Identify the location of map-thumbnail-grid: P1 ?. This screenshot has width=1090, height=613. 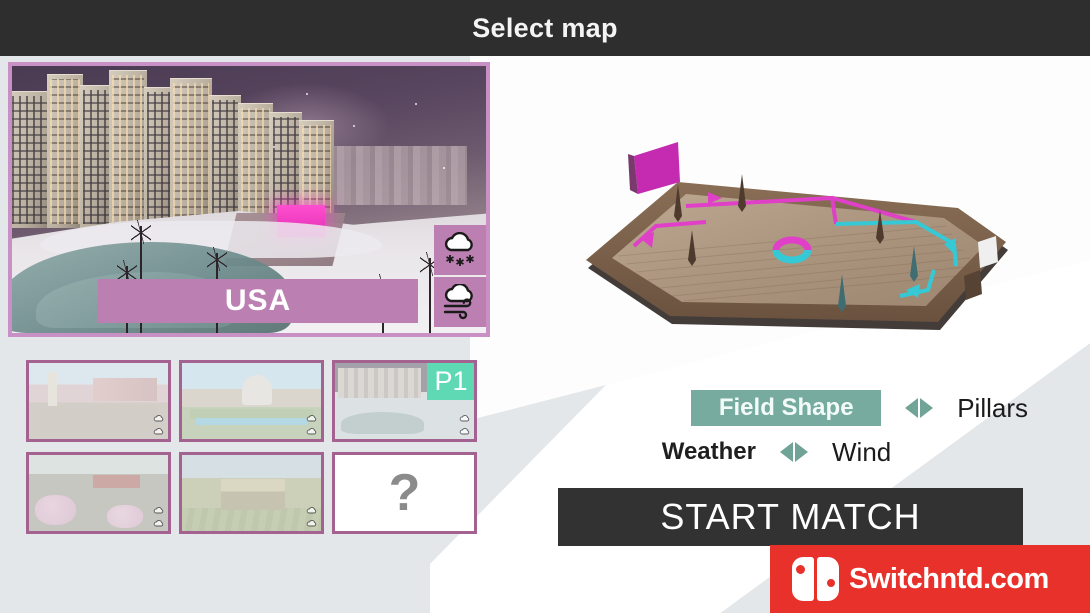
(256, 447).